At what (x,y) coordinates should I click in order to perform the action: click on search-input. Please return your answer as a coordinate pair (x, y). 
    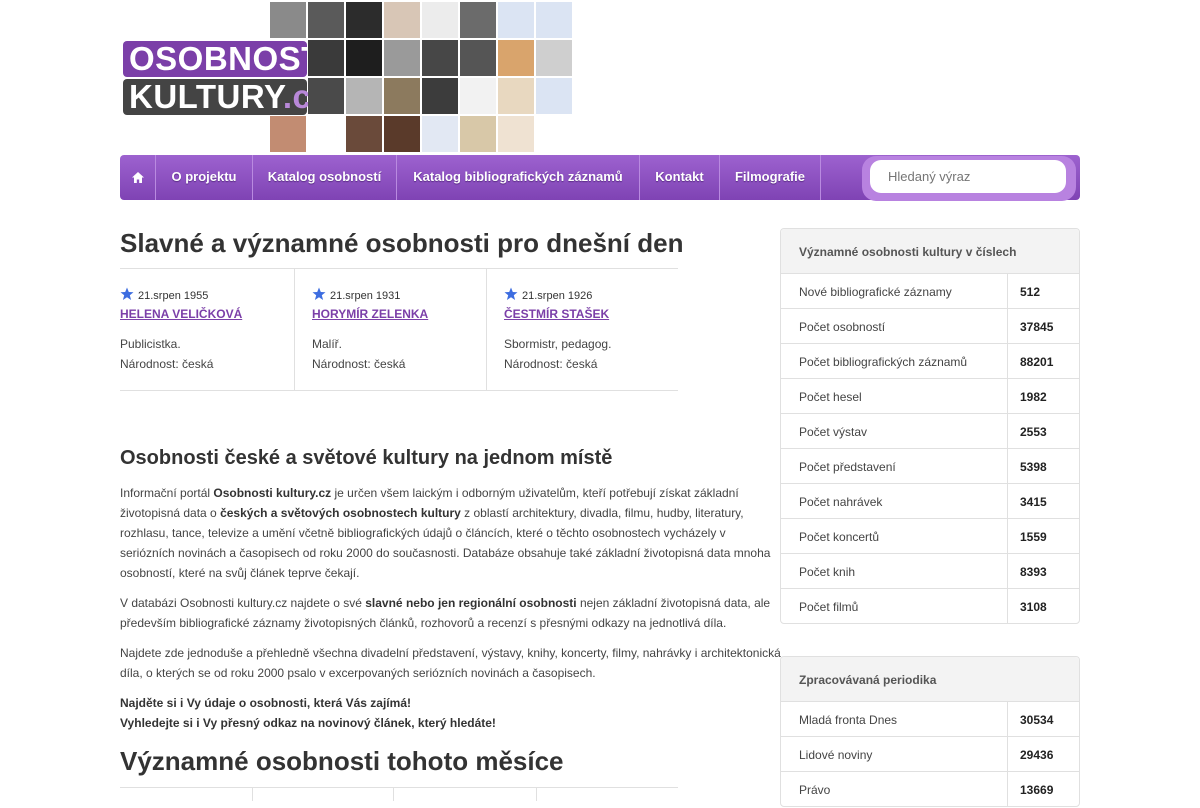
    Looking at the image, I should click on (968, 176).